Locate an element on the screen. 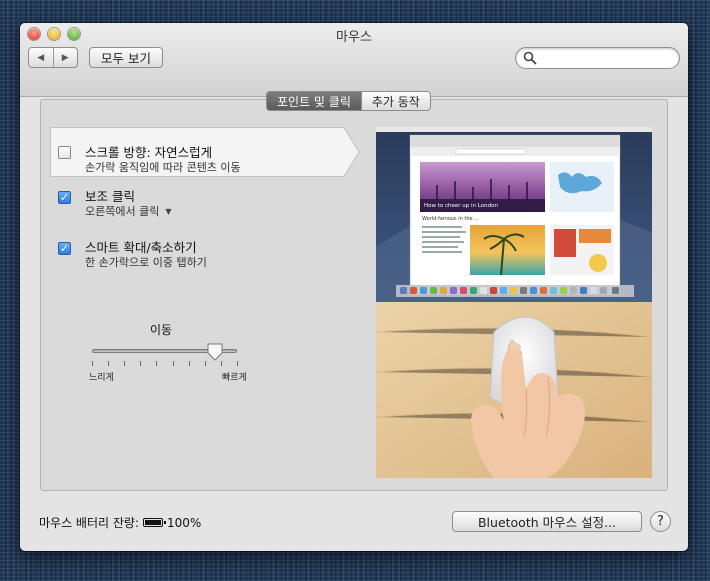 The width and height of the screenshot is (710, 581). help-button: ? is located at coordinates (660, 521).